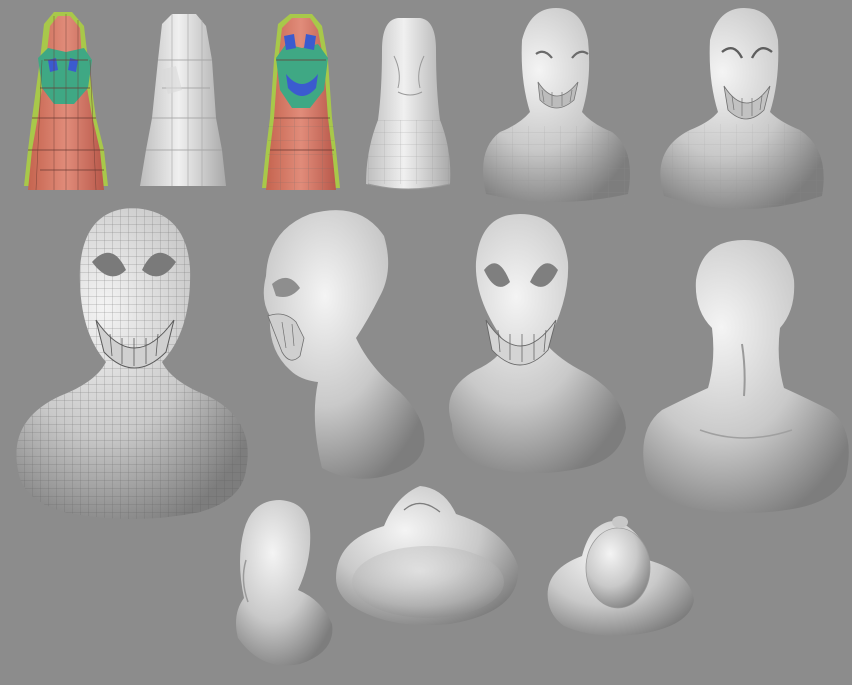 The width and height of the screenshot is (852, 685). Describe the element at coordinates (746, 376) in the screenshot. I see `back-view-sculpt` at that location.